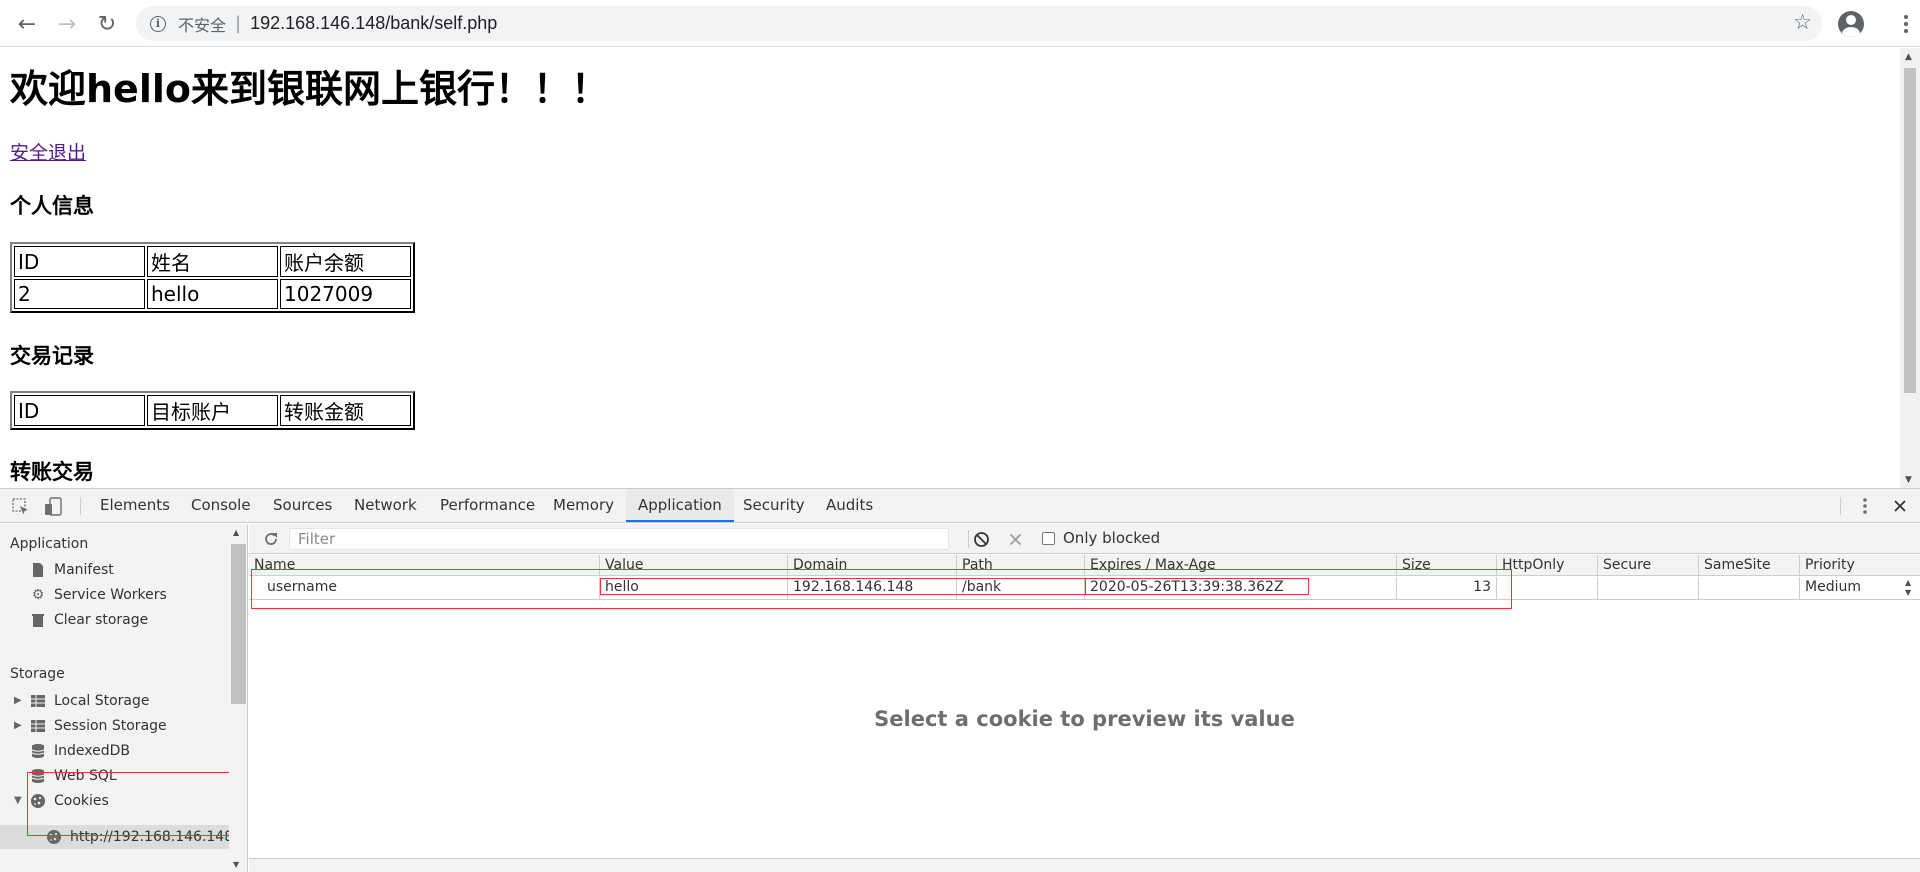  I want to click on table-header-row: ID 姓名 账户余额, so click(212, 261).